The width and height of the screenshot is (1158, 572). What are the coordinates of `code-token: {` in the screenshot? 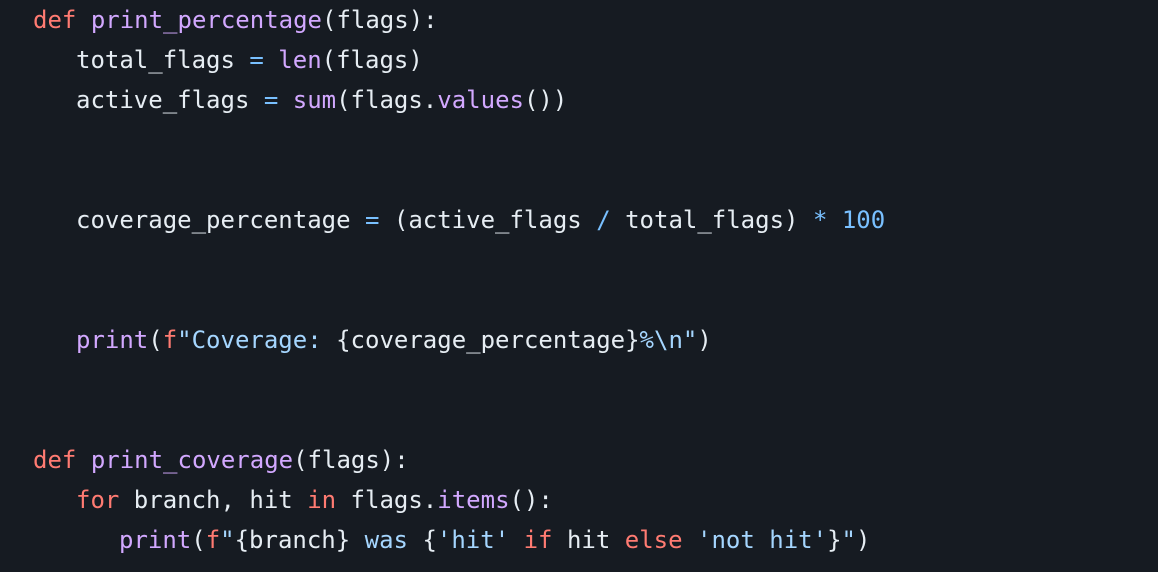 It's located at (429, 540).